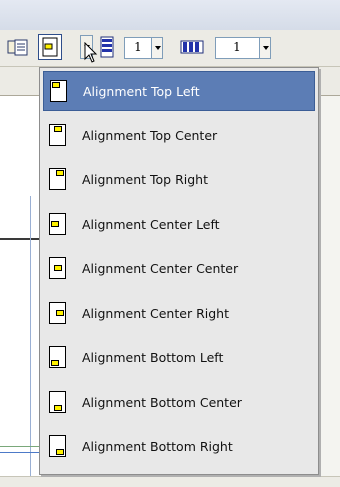 This screenshot has height=487, width=340. I want to click on align-center-right-icon, so click(57, 312).